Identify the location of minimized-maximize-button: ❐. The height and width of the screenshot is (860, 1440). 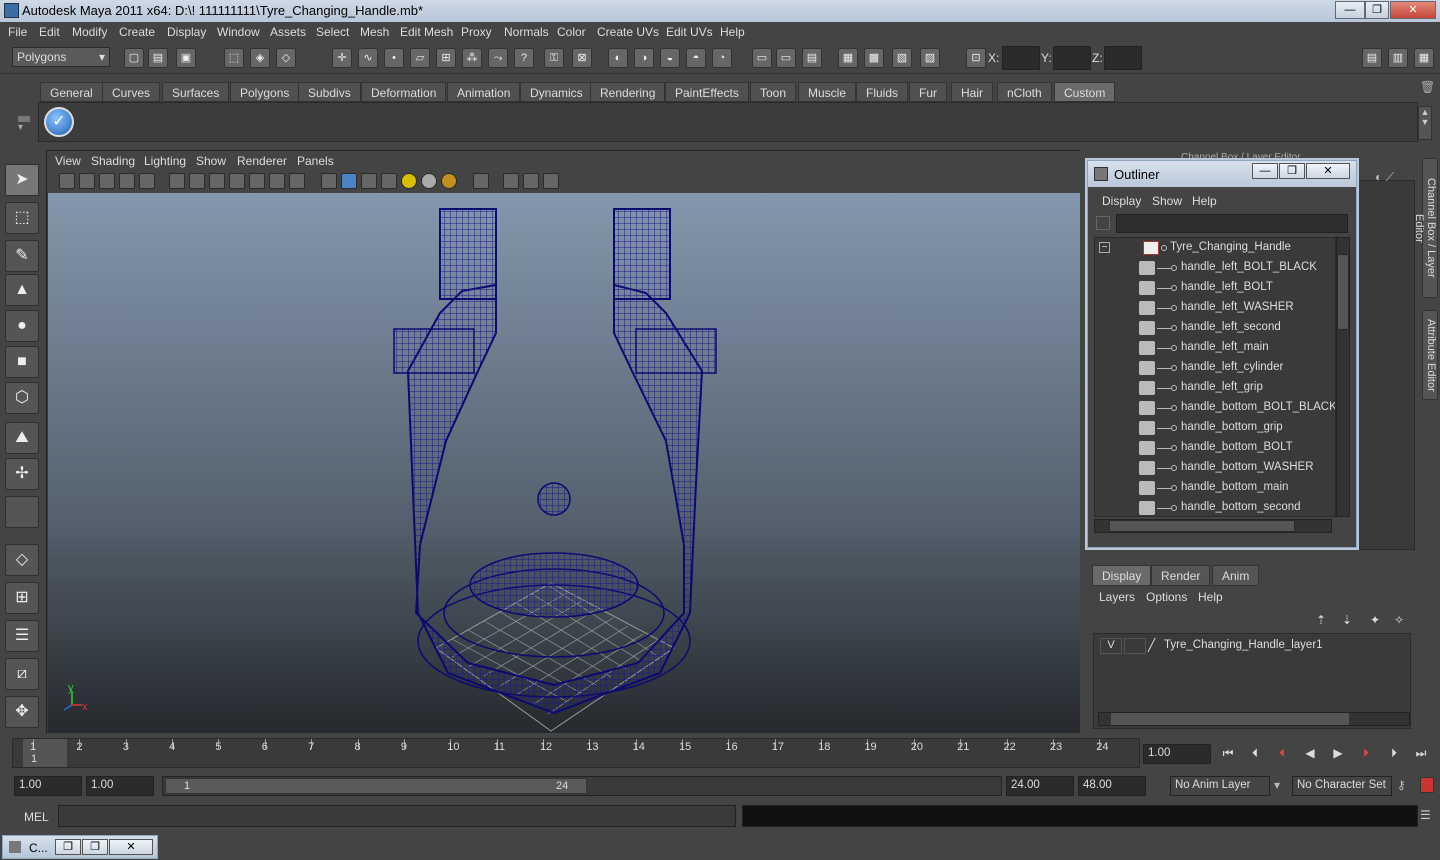
(95, 847).